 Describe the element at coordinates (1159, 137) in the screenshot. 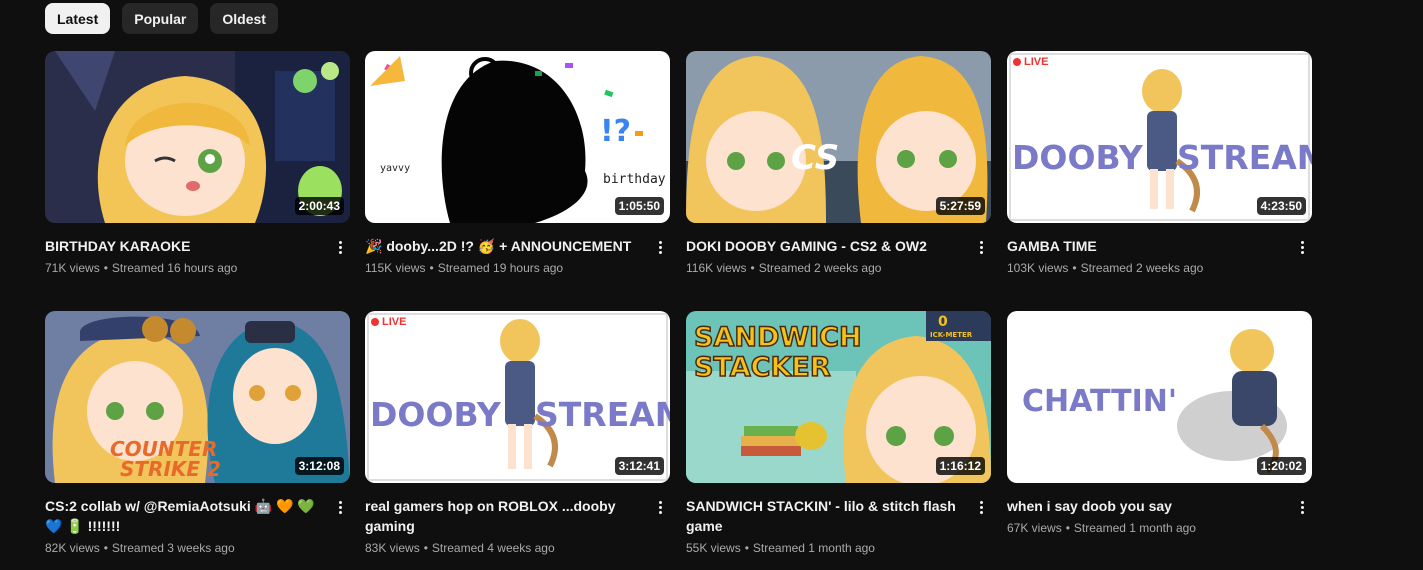

I see `video-thumbnail: DOOBY STREAM LIVE 4:23:50` at that location.